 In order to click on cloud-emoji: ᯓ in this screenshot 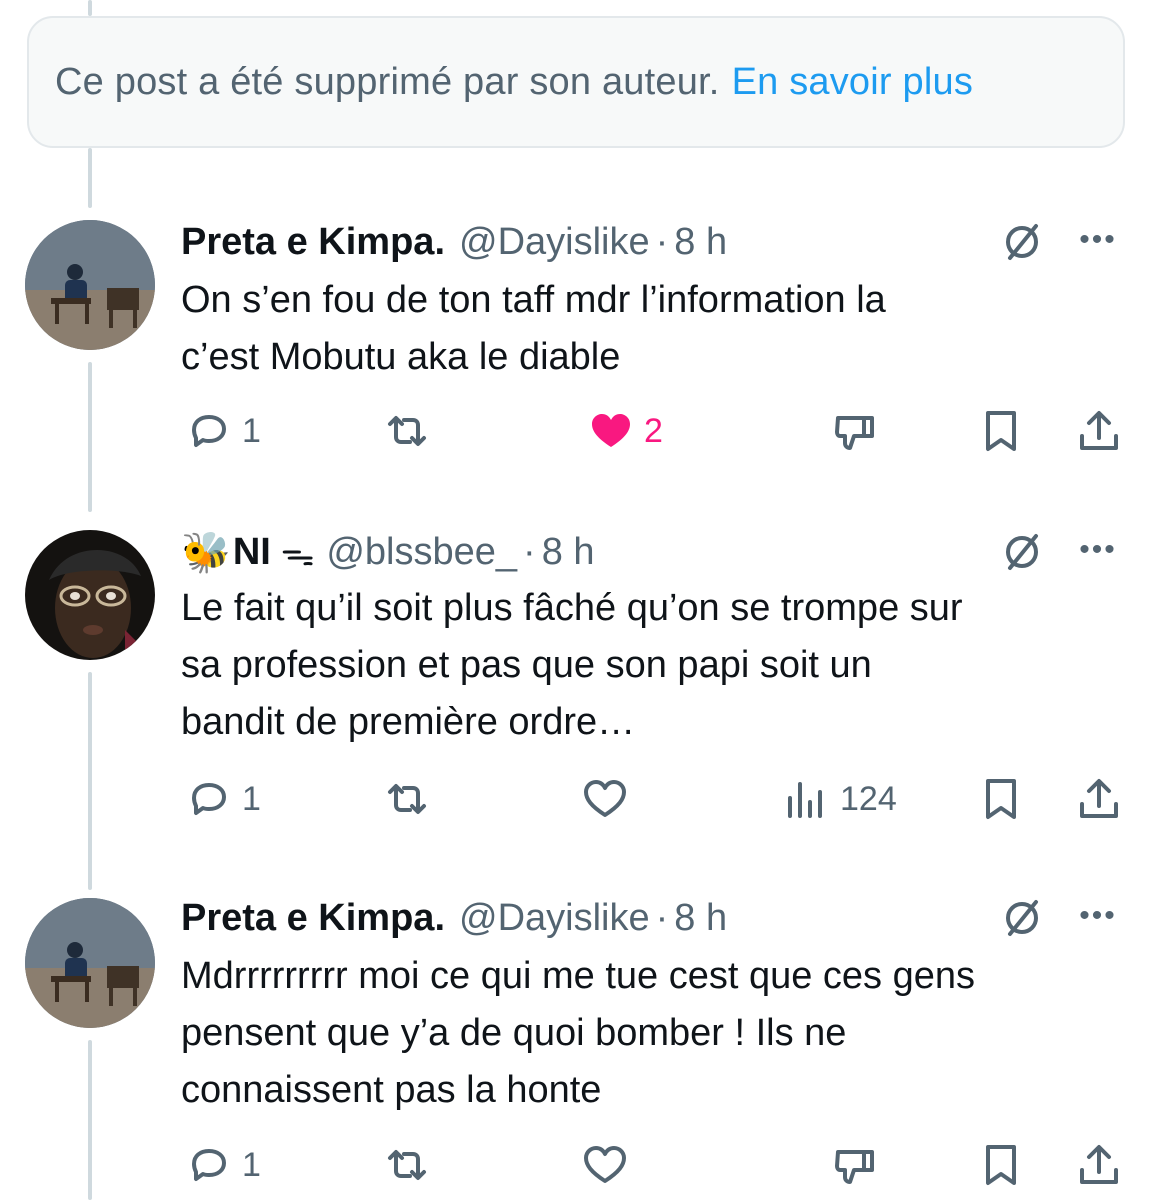, I will do `click(297, 554)`.